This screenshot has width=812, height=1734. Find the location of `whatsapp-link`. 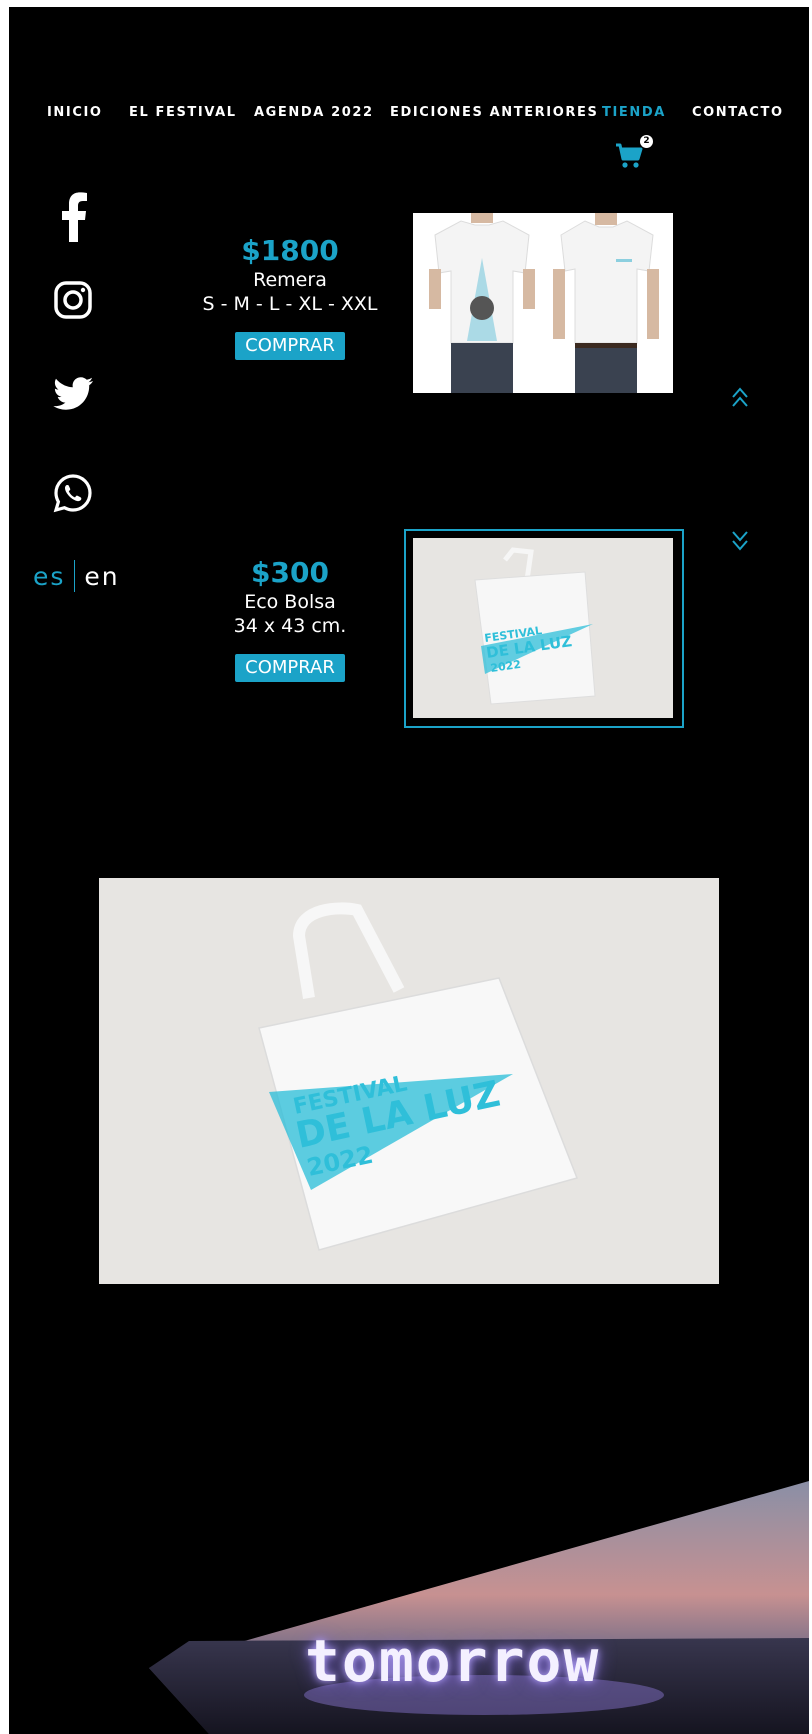

whatsapp-link is located at coordinates (75, 495).